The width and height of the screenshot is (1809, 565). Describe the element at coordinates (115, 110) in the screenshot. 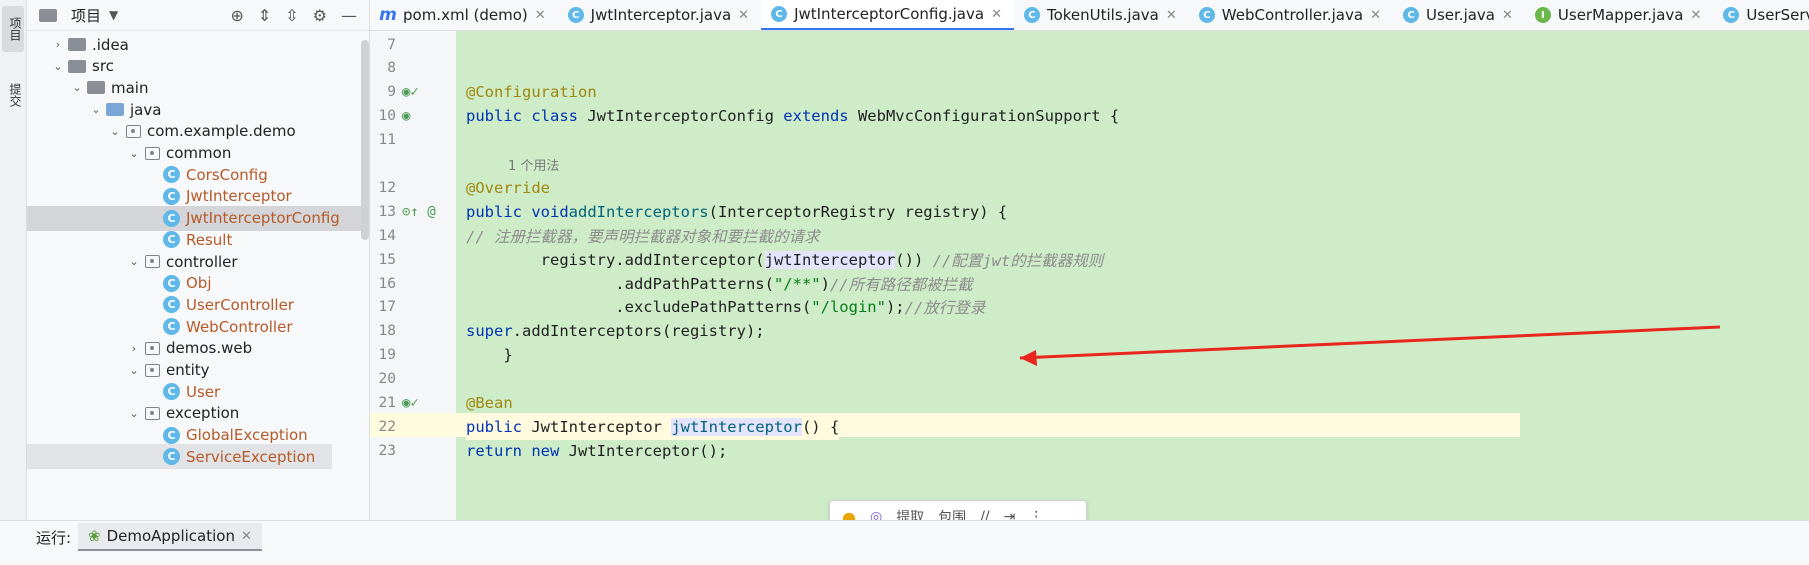

I see `source-folder-icon` at that location.